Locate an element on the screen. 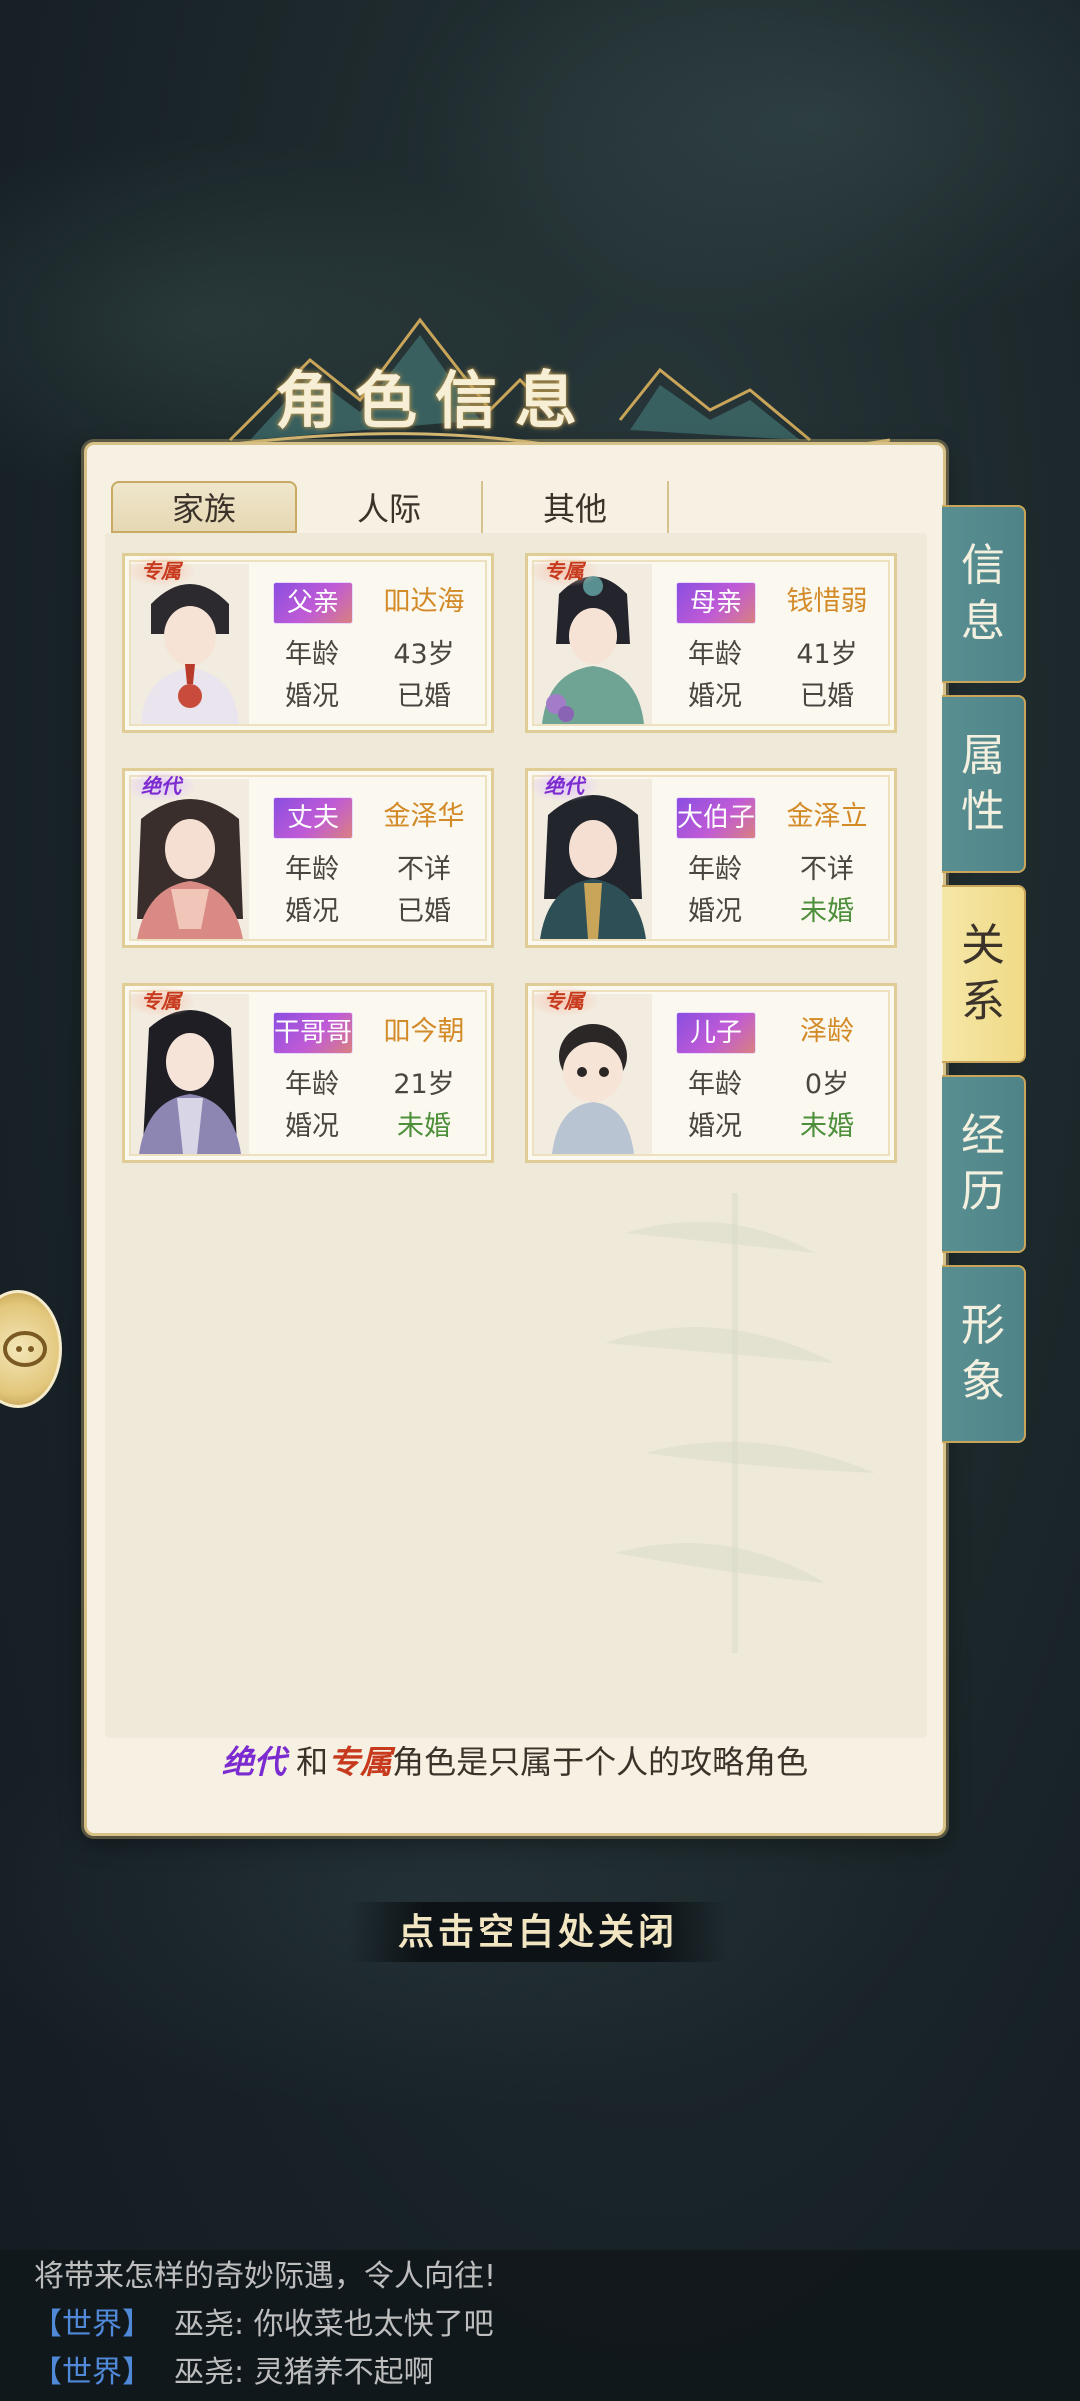  age-value: 43岁 is located at coordinates (424, 654).